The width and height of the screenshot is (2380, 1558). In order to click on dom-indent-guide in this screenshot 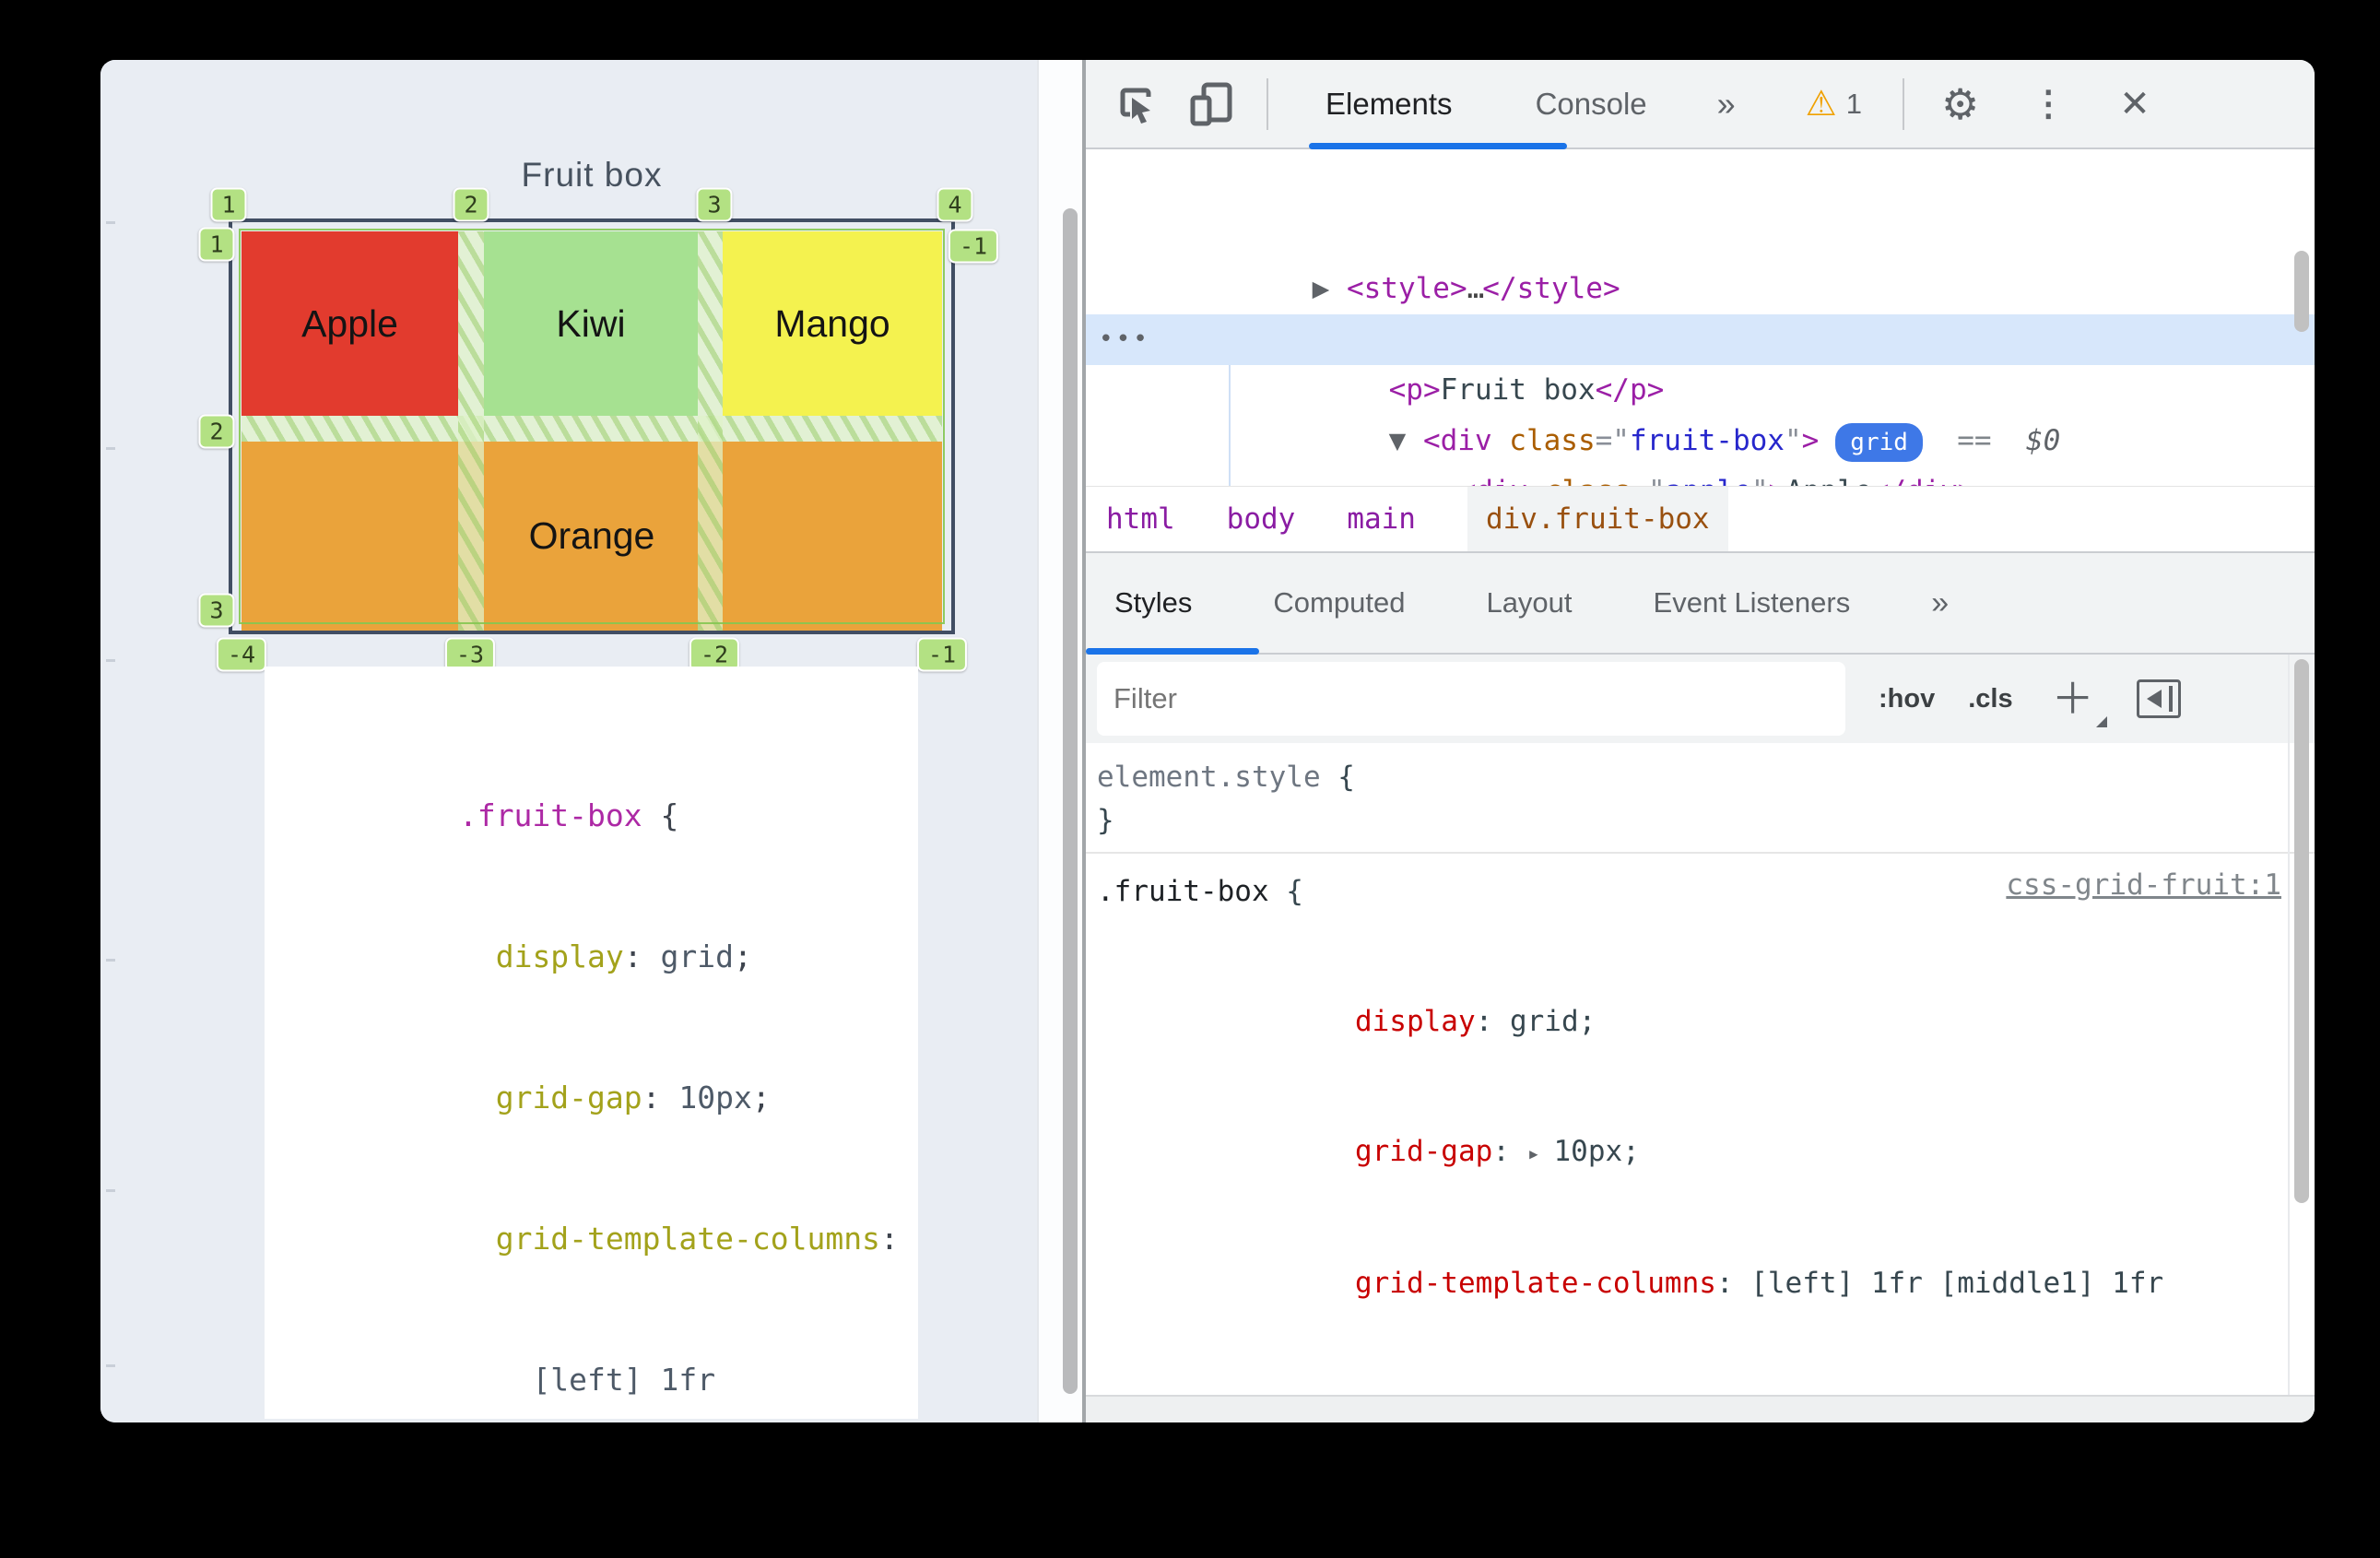, I will do `click(1230, 425)`.